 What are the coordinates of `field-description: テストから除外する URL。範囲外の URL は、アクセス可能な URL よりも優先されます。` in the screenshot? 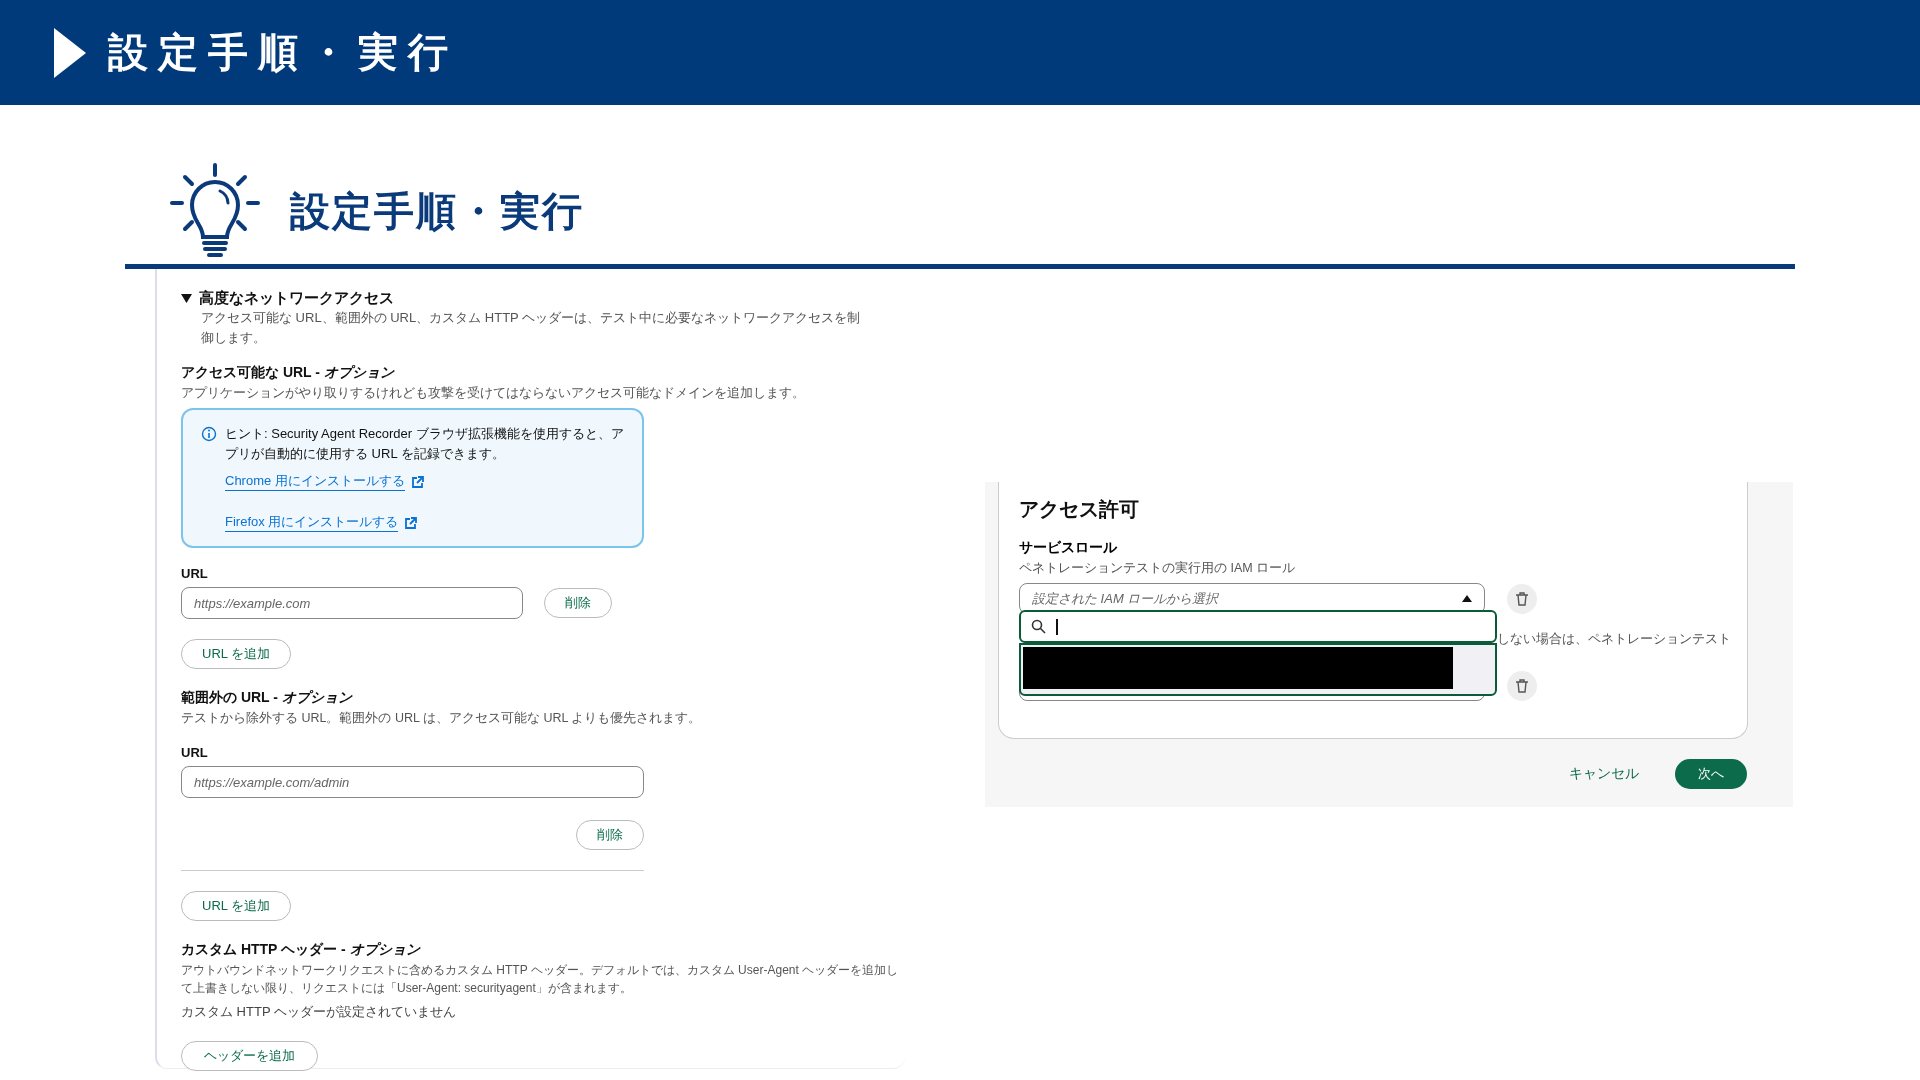 It's located at (442, 718).